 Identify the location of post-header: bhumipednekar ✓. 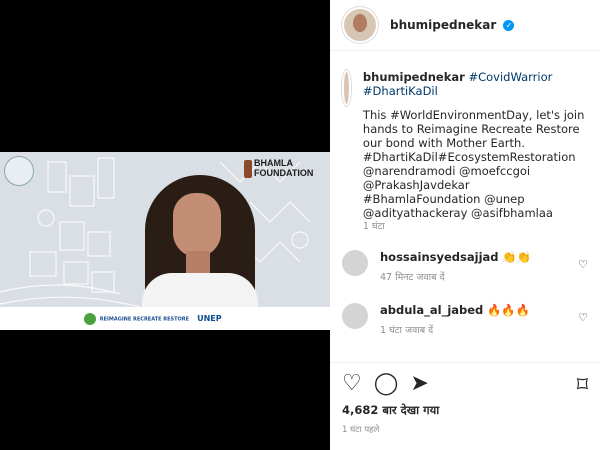
(465, 25).